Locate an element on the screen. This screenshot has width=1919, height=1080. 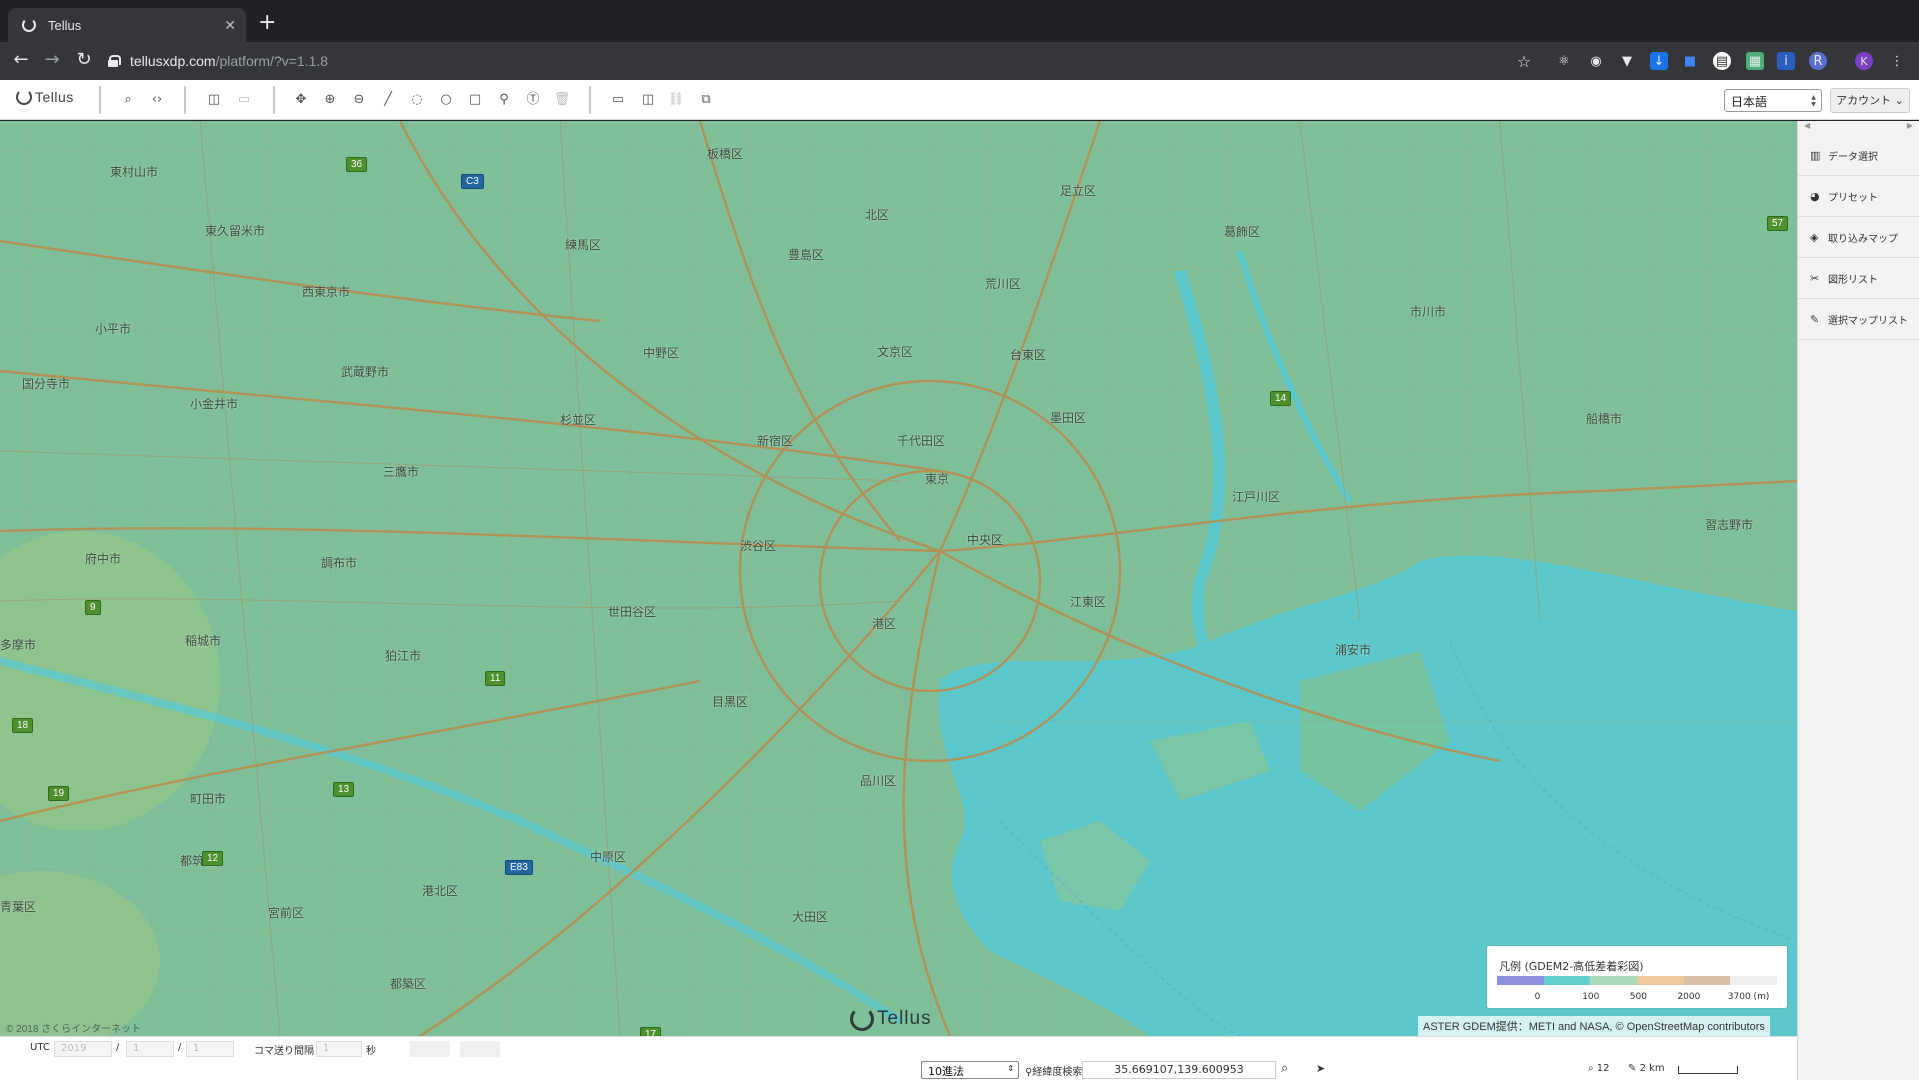
pan-move-icon: ✥ is located at coordinates (301, 100).